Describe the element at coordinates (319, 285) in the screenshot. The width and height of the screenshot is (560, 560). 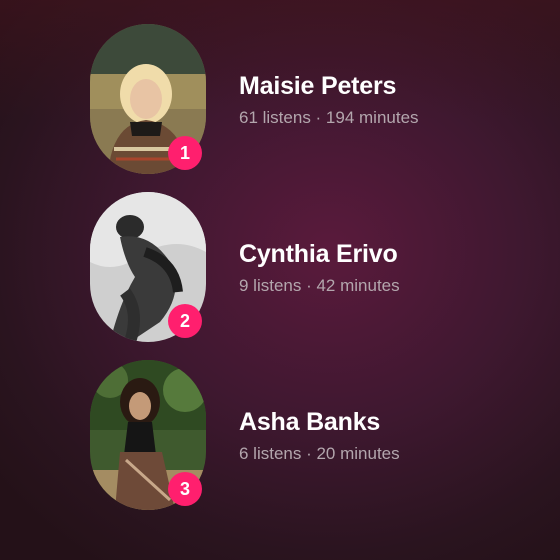
I see `artist-stats: 9 listens · 42 minutes` at that location.